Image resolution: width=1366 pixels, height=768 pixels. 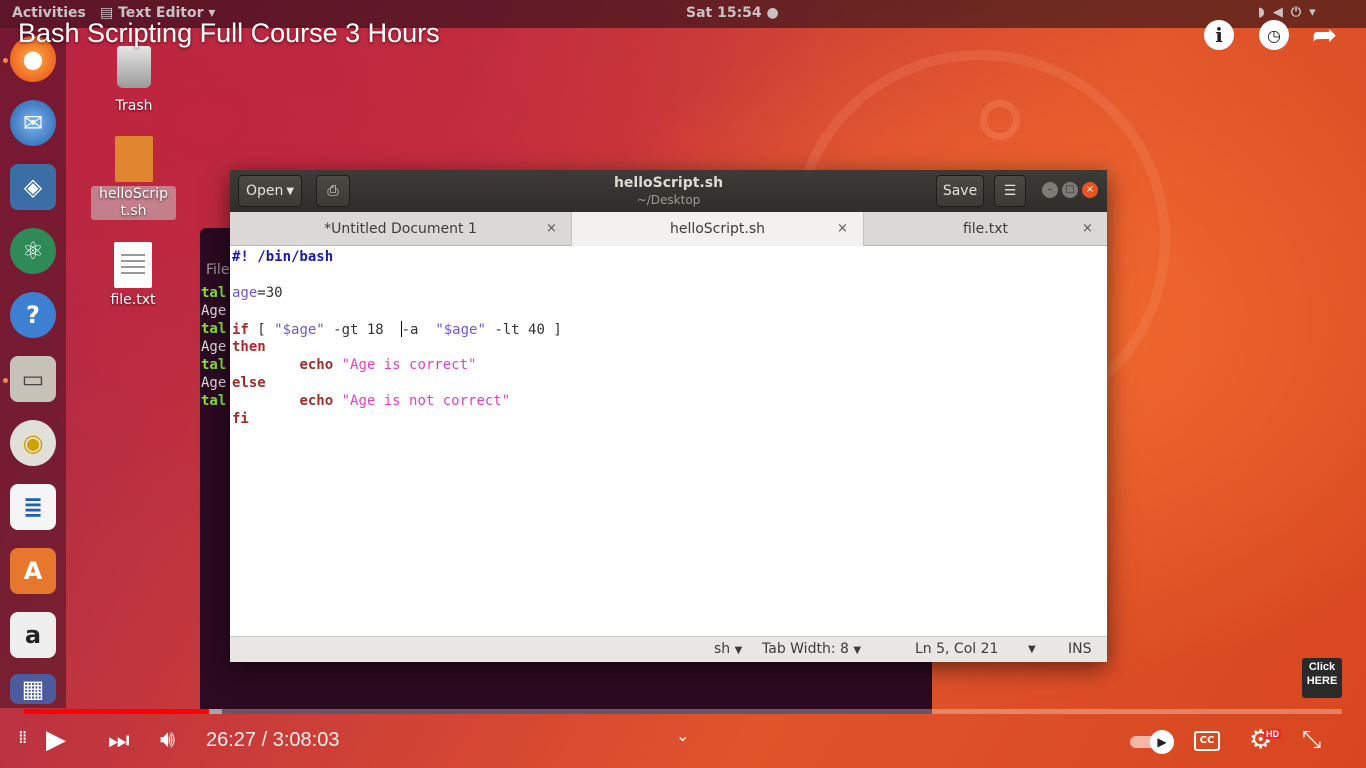 I want to click on status-bar: sh ▼ Tab Width: 8 ▼ Ln 5, Col 21 ▼ INS, so click(x=668, y=649).